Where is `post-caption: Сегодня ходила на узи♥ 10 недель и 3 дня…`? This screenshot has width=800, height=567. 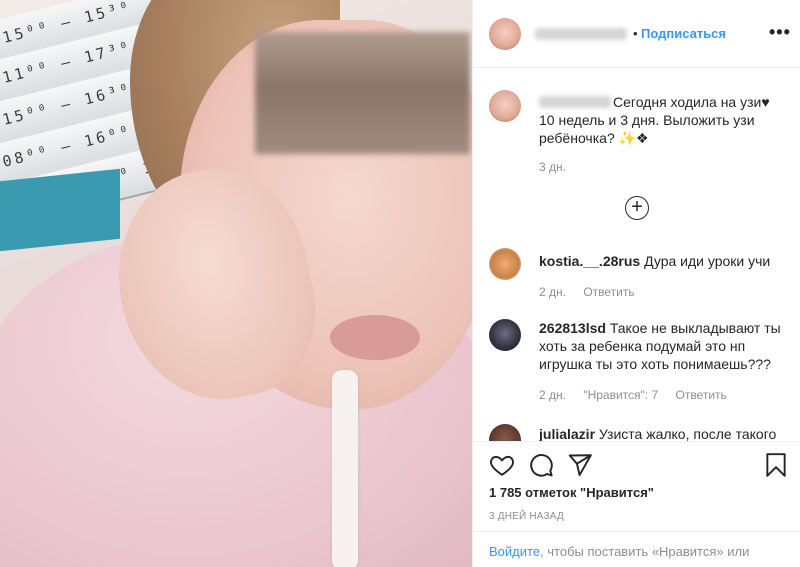 post-caption: Сегодня ходила на узи♥ 10 недель и 3 дня… is located at coordinates (654, 120).